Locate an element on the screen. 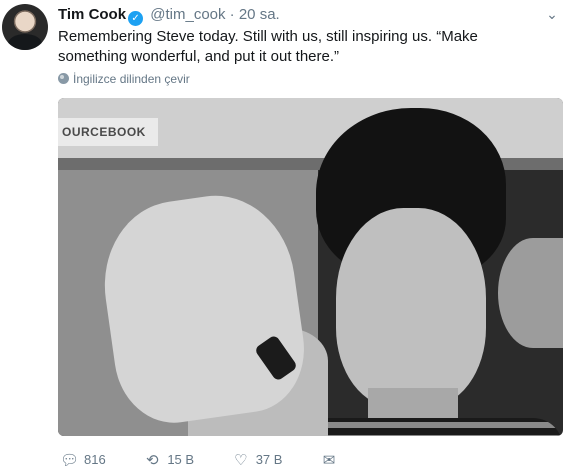 The width and height of the screenshot is (570, 475). translate-link: İngilizce dilinden çevir is located at coordinates (124, 79).